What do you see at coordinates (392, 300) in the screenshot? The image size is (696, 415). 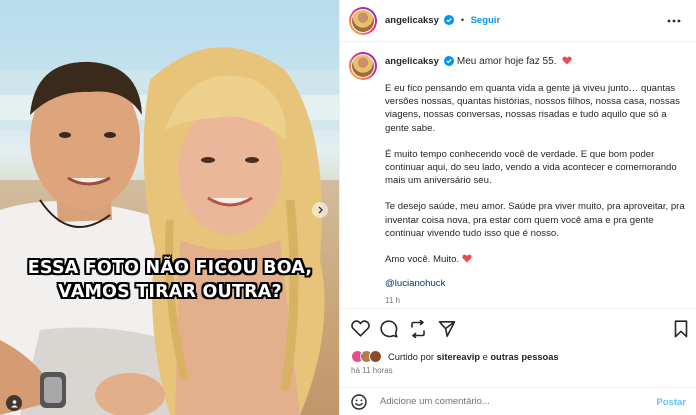 I see `caption-timestamp: 11 h` at bounding box center [392, 300].